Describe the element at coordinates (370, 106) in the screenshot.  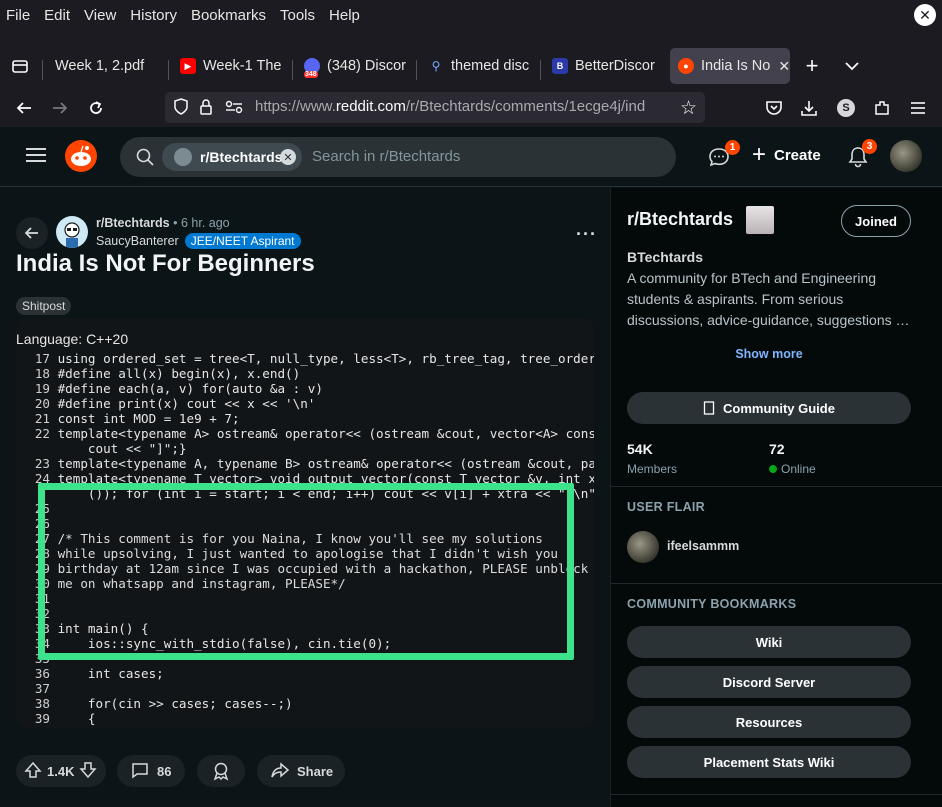
I see `url-domain: reddit.com` at that location.